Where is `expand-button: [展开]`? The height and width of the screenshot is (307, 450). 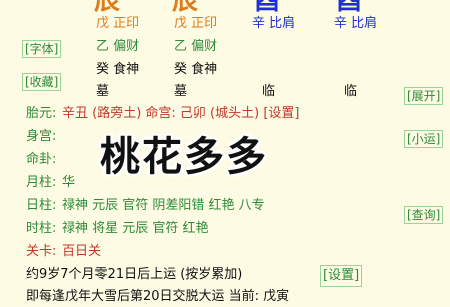 expand-button: [展开] is located at coordinates (424, 96).